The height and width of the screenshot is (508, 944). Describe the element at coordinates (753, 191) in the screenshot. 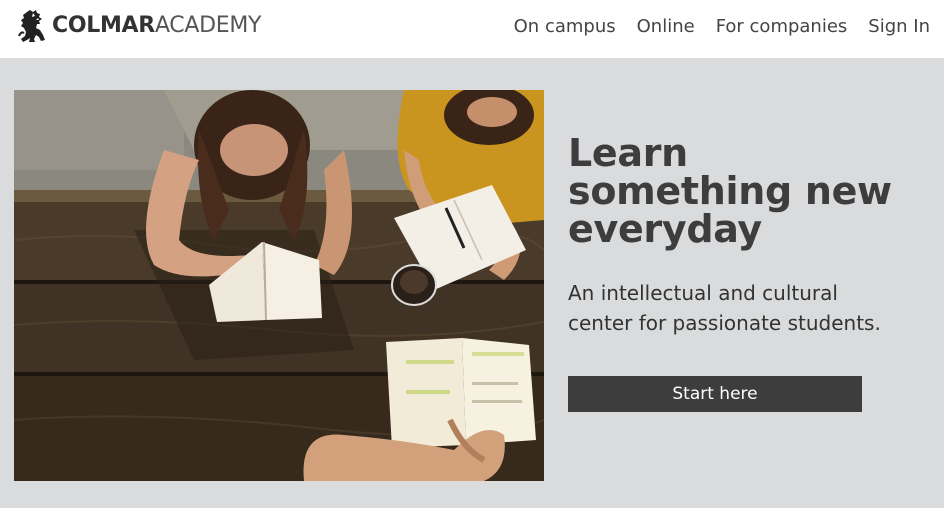

I see `hero-title: Learn something new everyday` at that location.